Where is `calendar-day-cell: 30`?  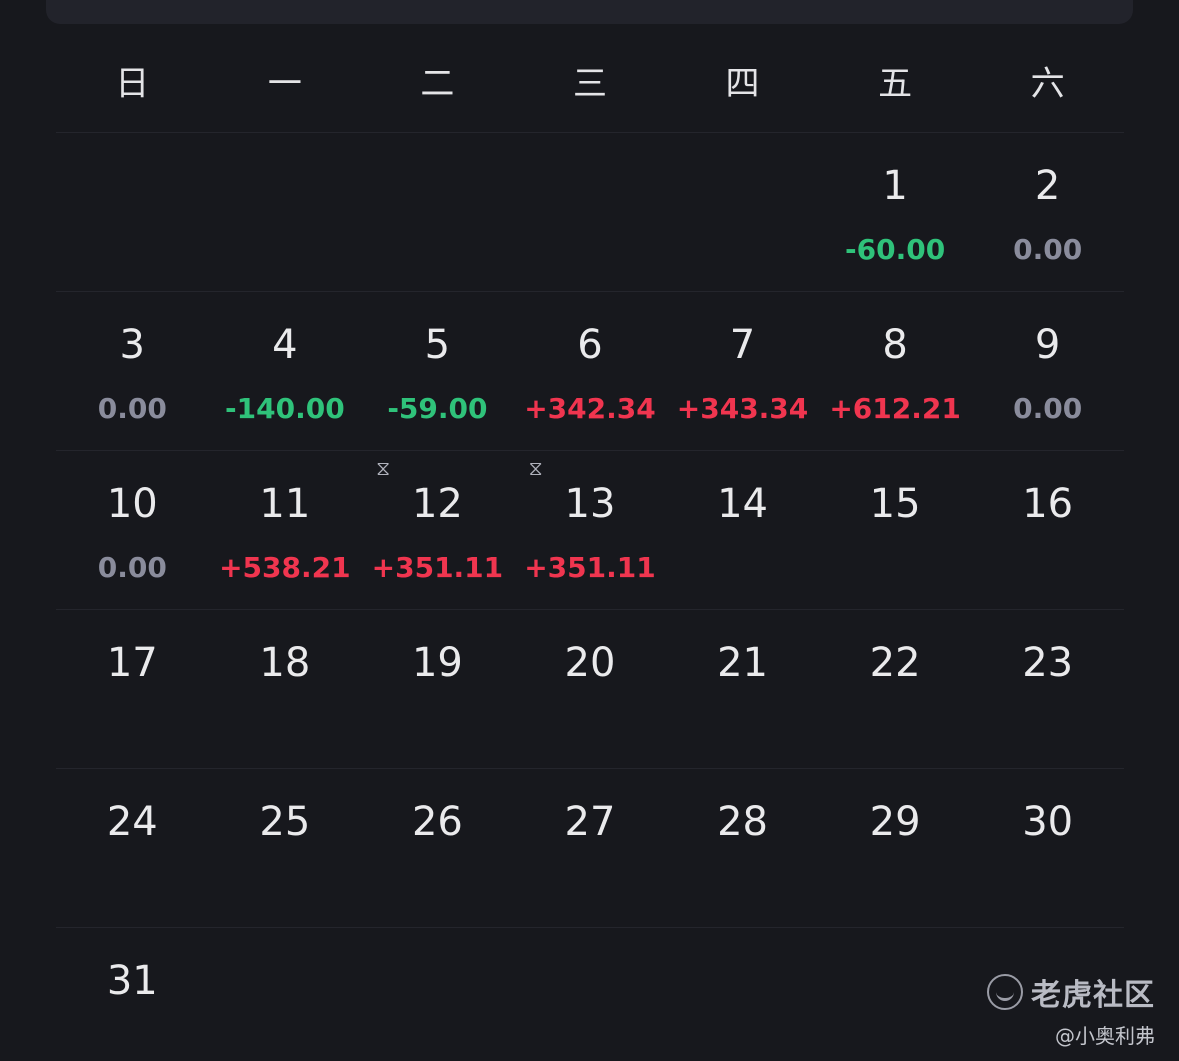 calendar-day-cell: 30 is located at coordinates (1047, 848).